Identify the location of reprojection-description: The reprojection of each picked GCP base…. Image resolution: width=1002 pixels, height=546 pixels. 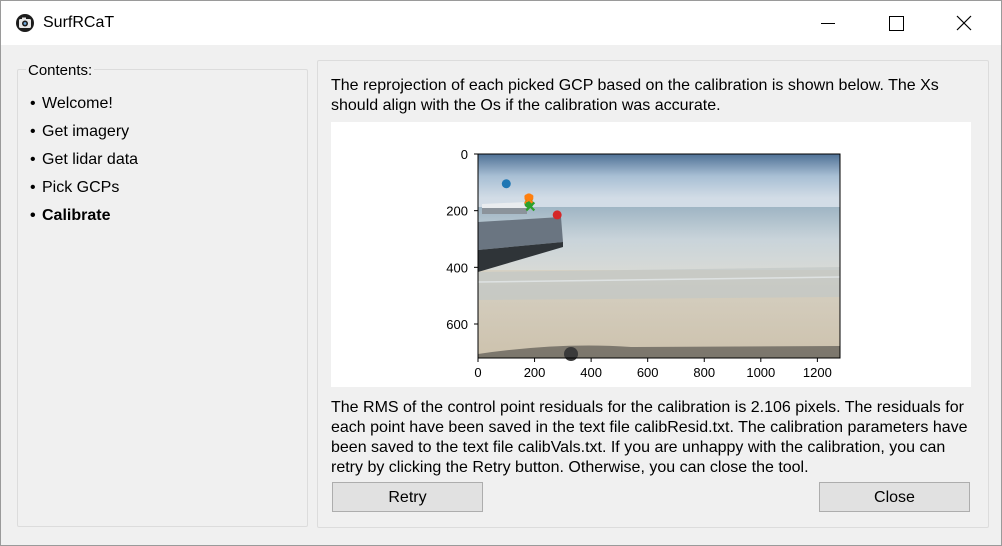
(635, 95).